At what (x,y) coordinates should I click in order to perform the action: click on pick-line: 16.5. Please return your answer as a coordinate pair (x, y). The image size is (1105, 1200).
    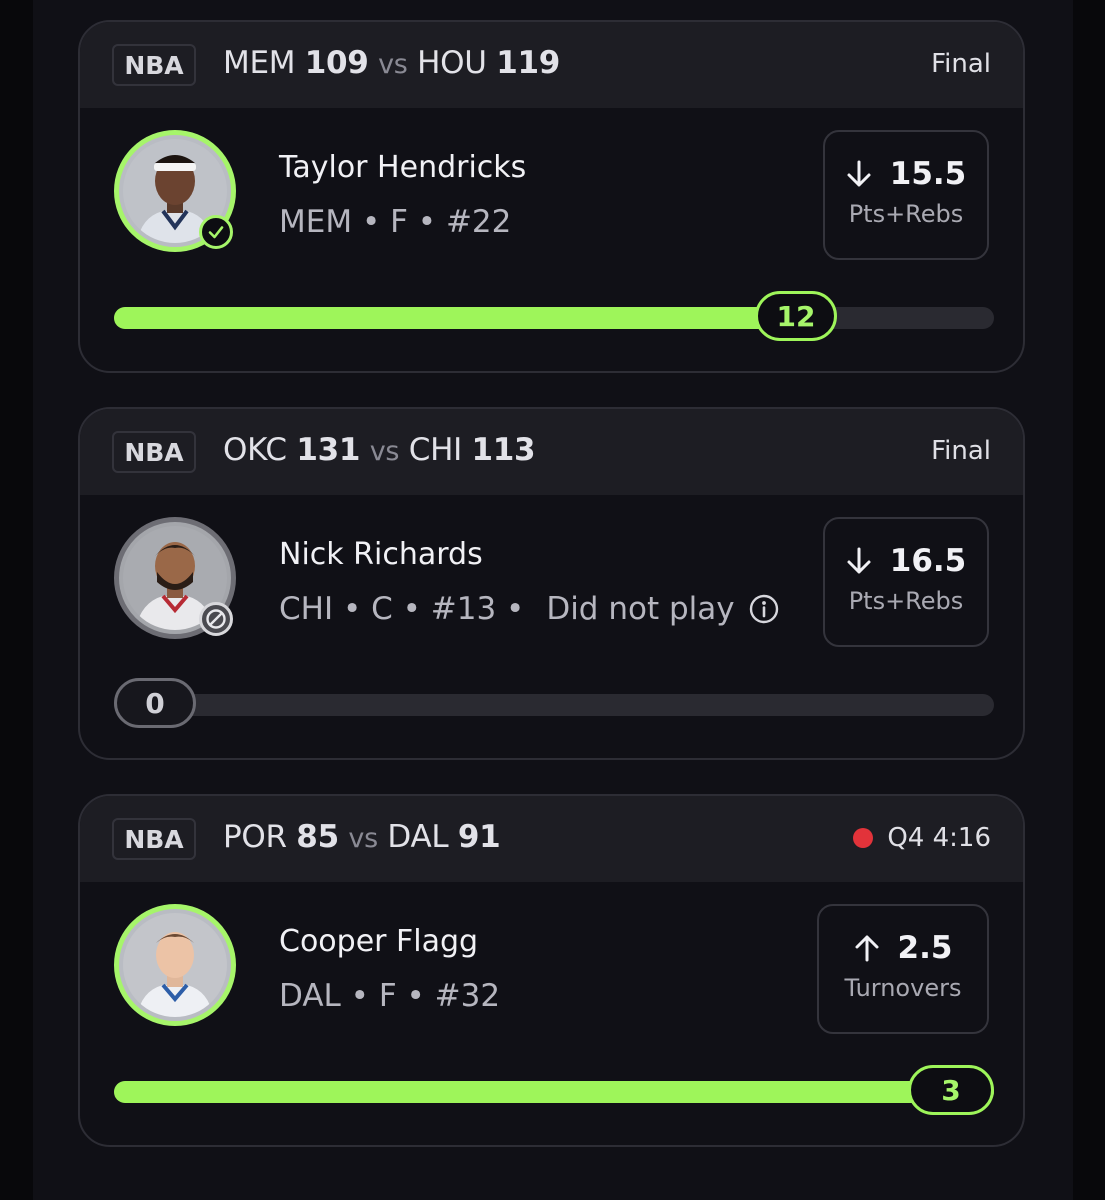
    Looking at the image, I should click on (906, 561).